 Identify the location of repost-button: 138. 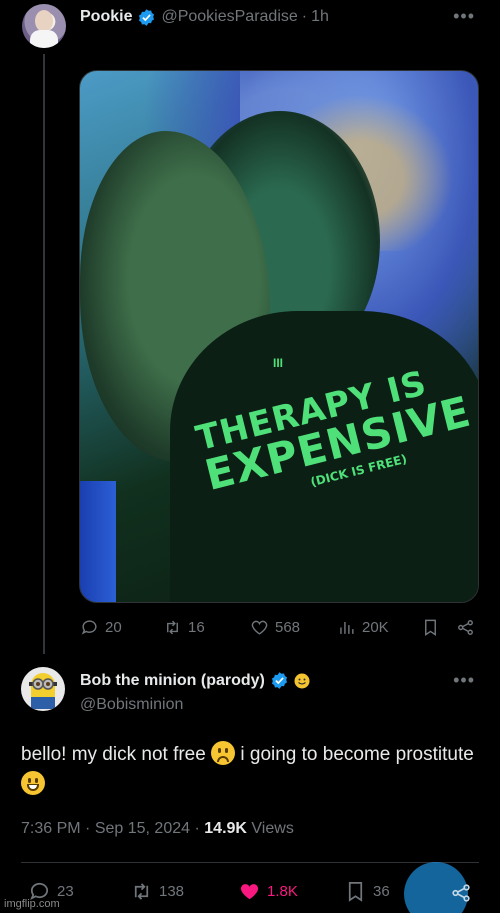
(157, 891).